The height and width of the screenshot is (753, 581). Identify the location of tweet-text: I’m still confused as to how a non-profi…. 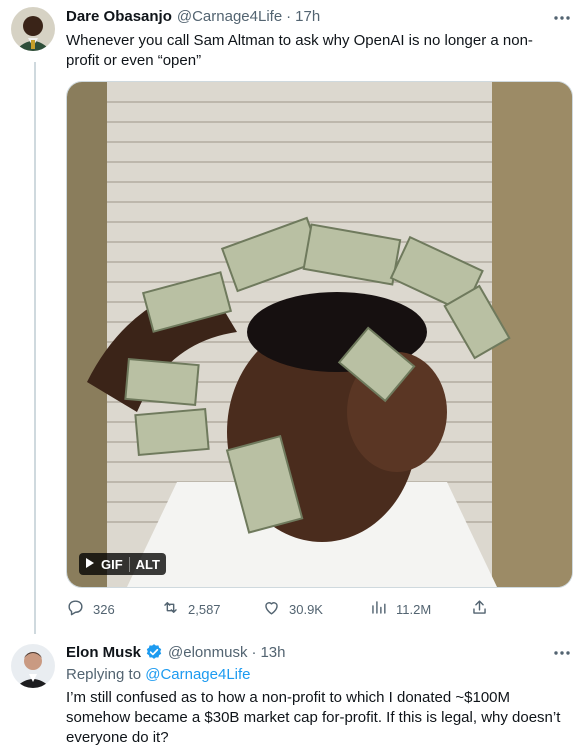
(313, 717).